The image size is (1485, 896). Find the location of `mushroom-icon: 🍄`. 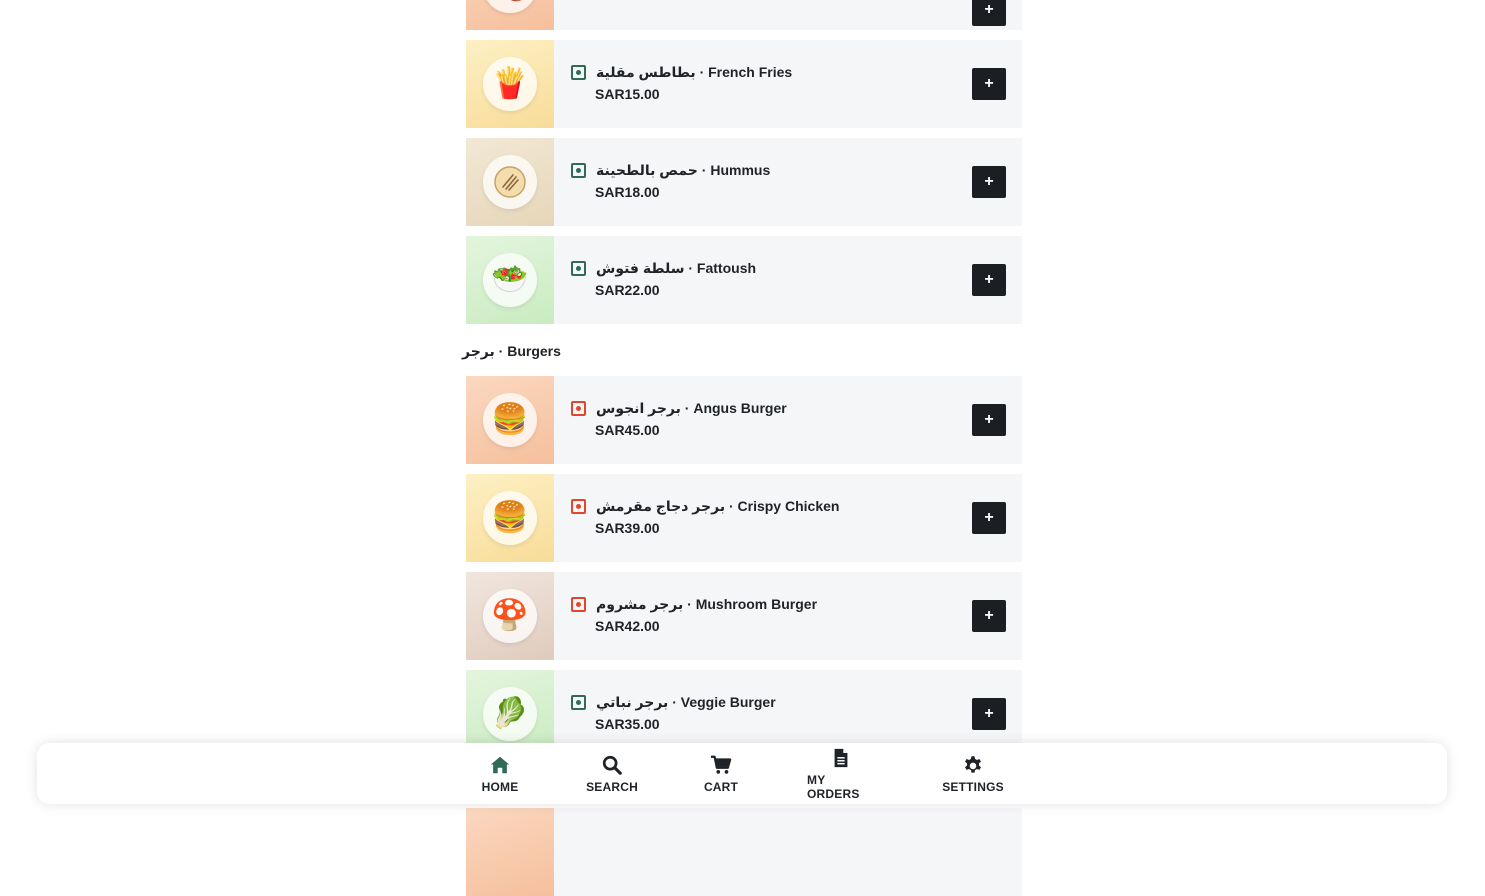

mushroom-icon: 🍄 is located at coordinates (510, 616).